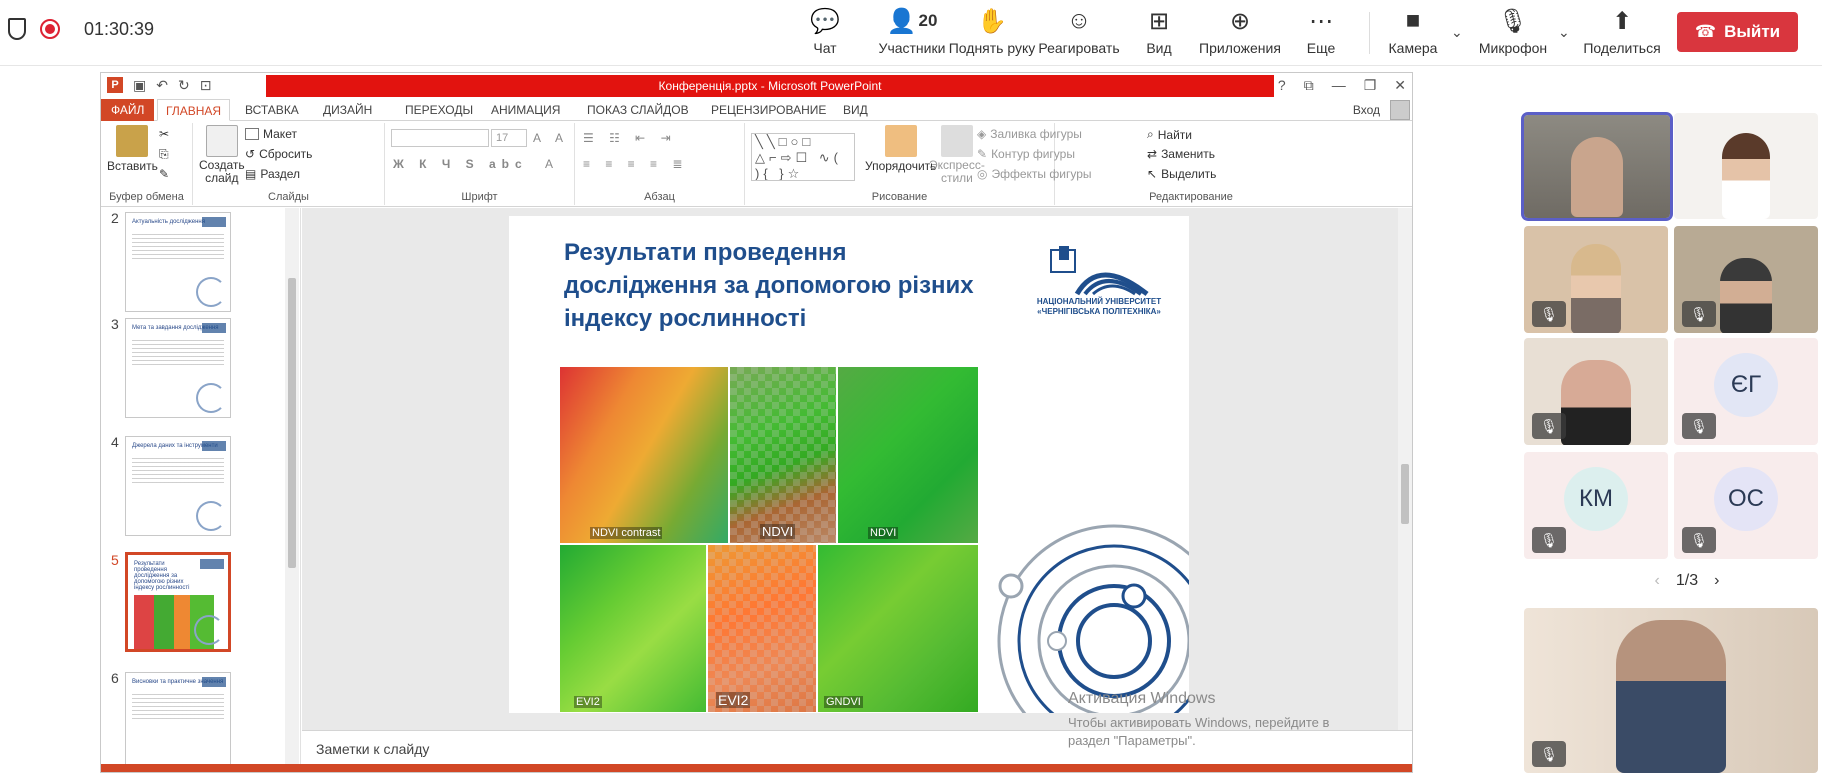 This screenshot has width=1822, height=773. What do you see at coordinates (194, 110) in the screenshot?
I see `tab-home: ГЛАВНАЯ` at bounding box center [194, 110].